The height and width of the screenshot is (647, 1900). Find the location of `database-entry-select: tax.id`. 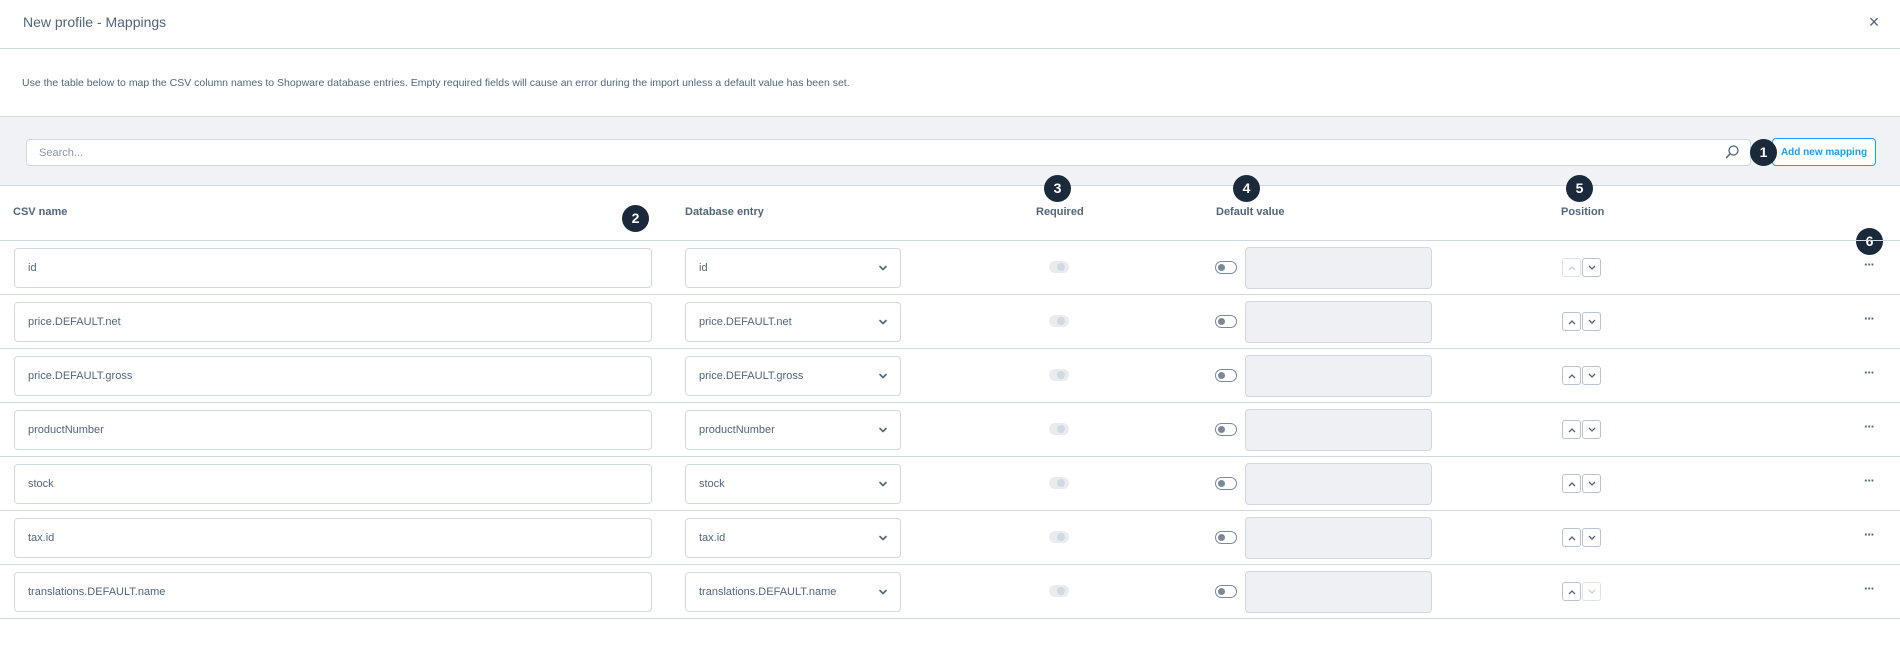

database-entry-select: tax.id is located at coordinates (793, 538).